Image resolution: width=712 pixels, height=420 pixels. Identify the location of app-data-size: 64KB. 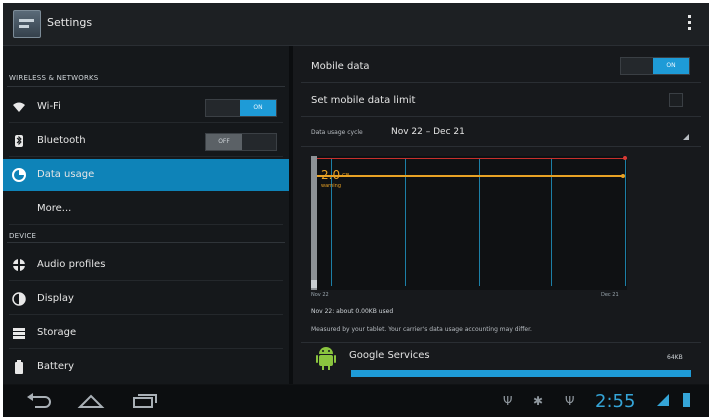
(675, 357).